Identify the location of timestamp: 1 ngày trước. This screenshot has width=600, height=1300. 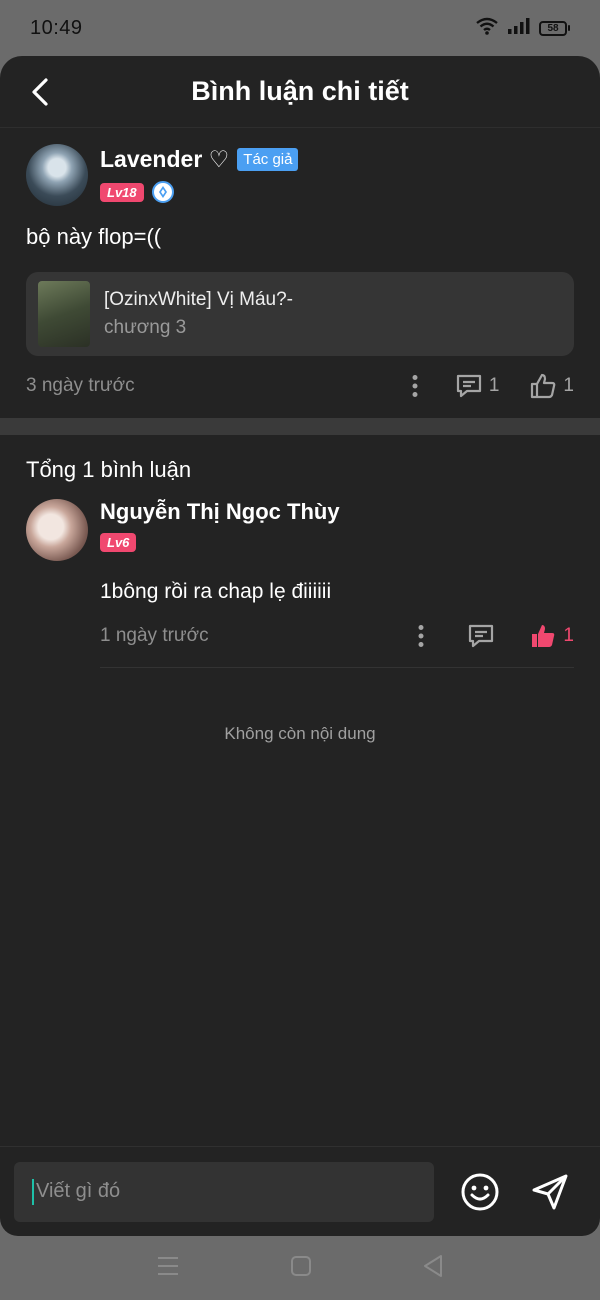
(154, 635).